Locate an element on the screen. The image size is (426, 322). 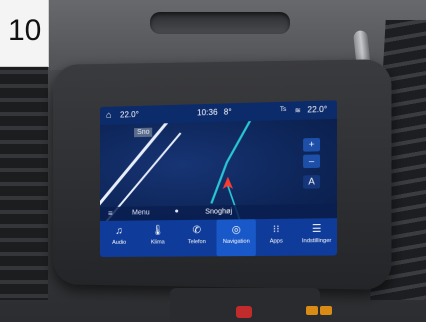
outside-temp: 22.0° is located at coordinates (129, 114).